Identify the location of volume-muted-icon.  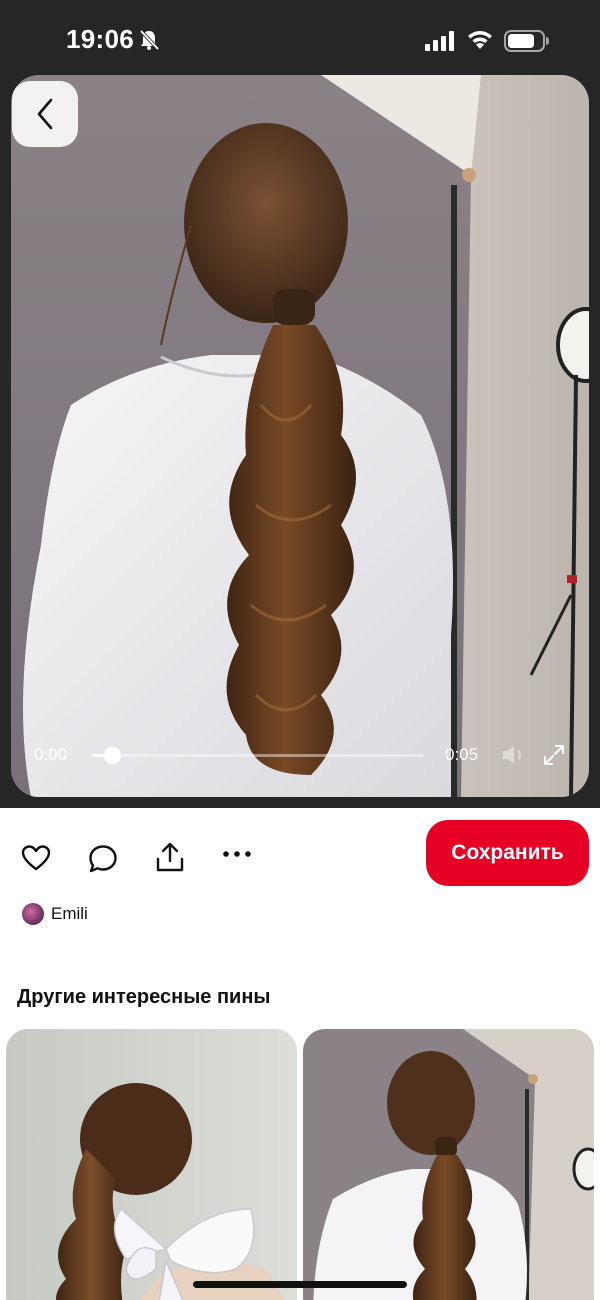
(514, 755).